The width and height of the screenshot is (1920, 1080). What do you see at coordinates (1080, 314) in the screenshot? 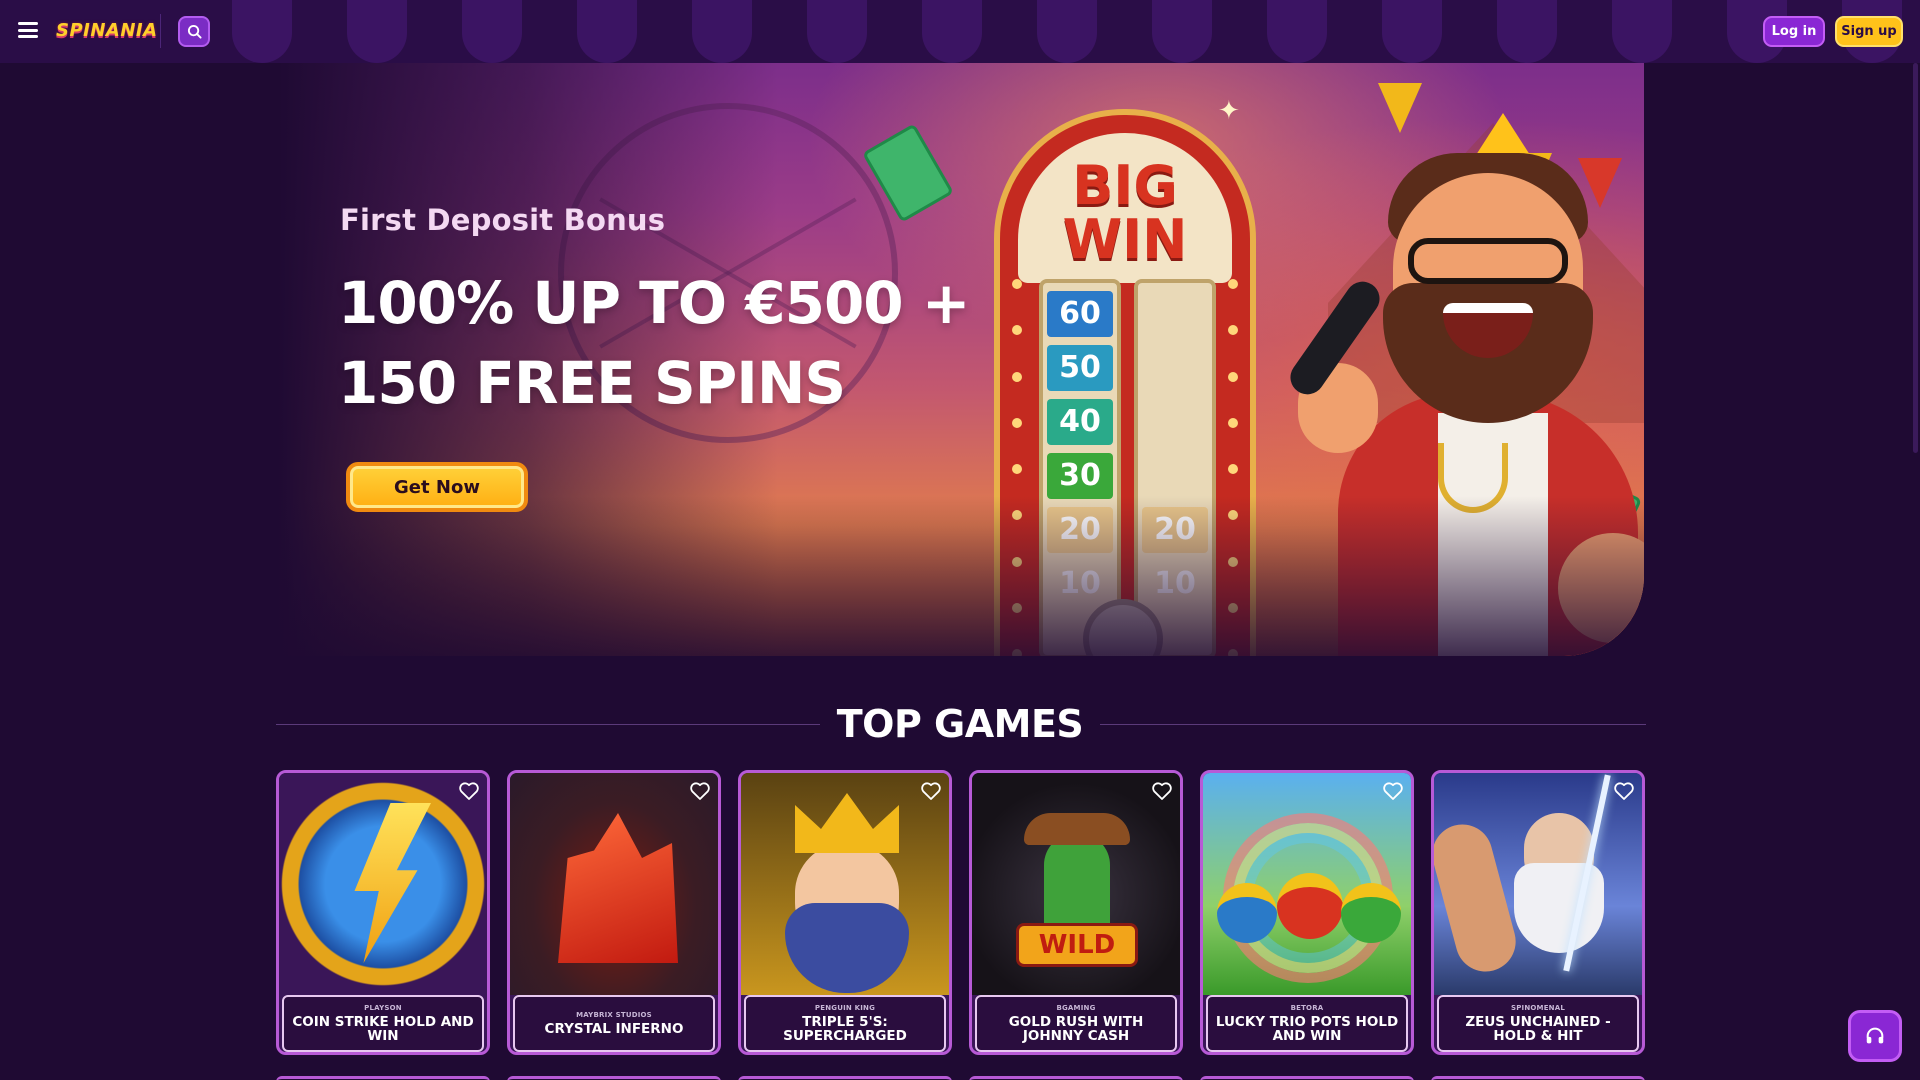
I see `meter-value: 60` at bounding box center [1080, 314].